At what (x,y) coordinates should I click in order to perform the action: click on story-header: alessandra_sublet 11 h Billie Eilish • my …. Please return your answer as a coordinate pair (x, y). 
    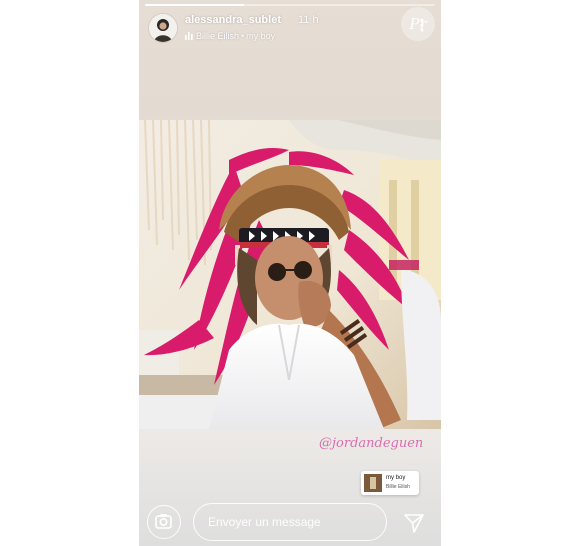
    Looking at the image, I should click on (292, 29).